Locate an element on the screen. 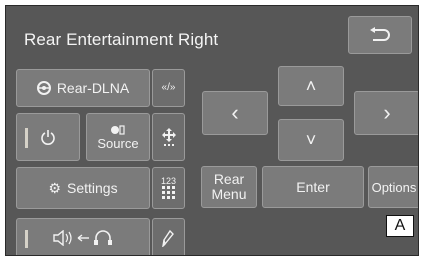  left-arrow-icon: ‹ is located at coordinates (235, 112).